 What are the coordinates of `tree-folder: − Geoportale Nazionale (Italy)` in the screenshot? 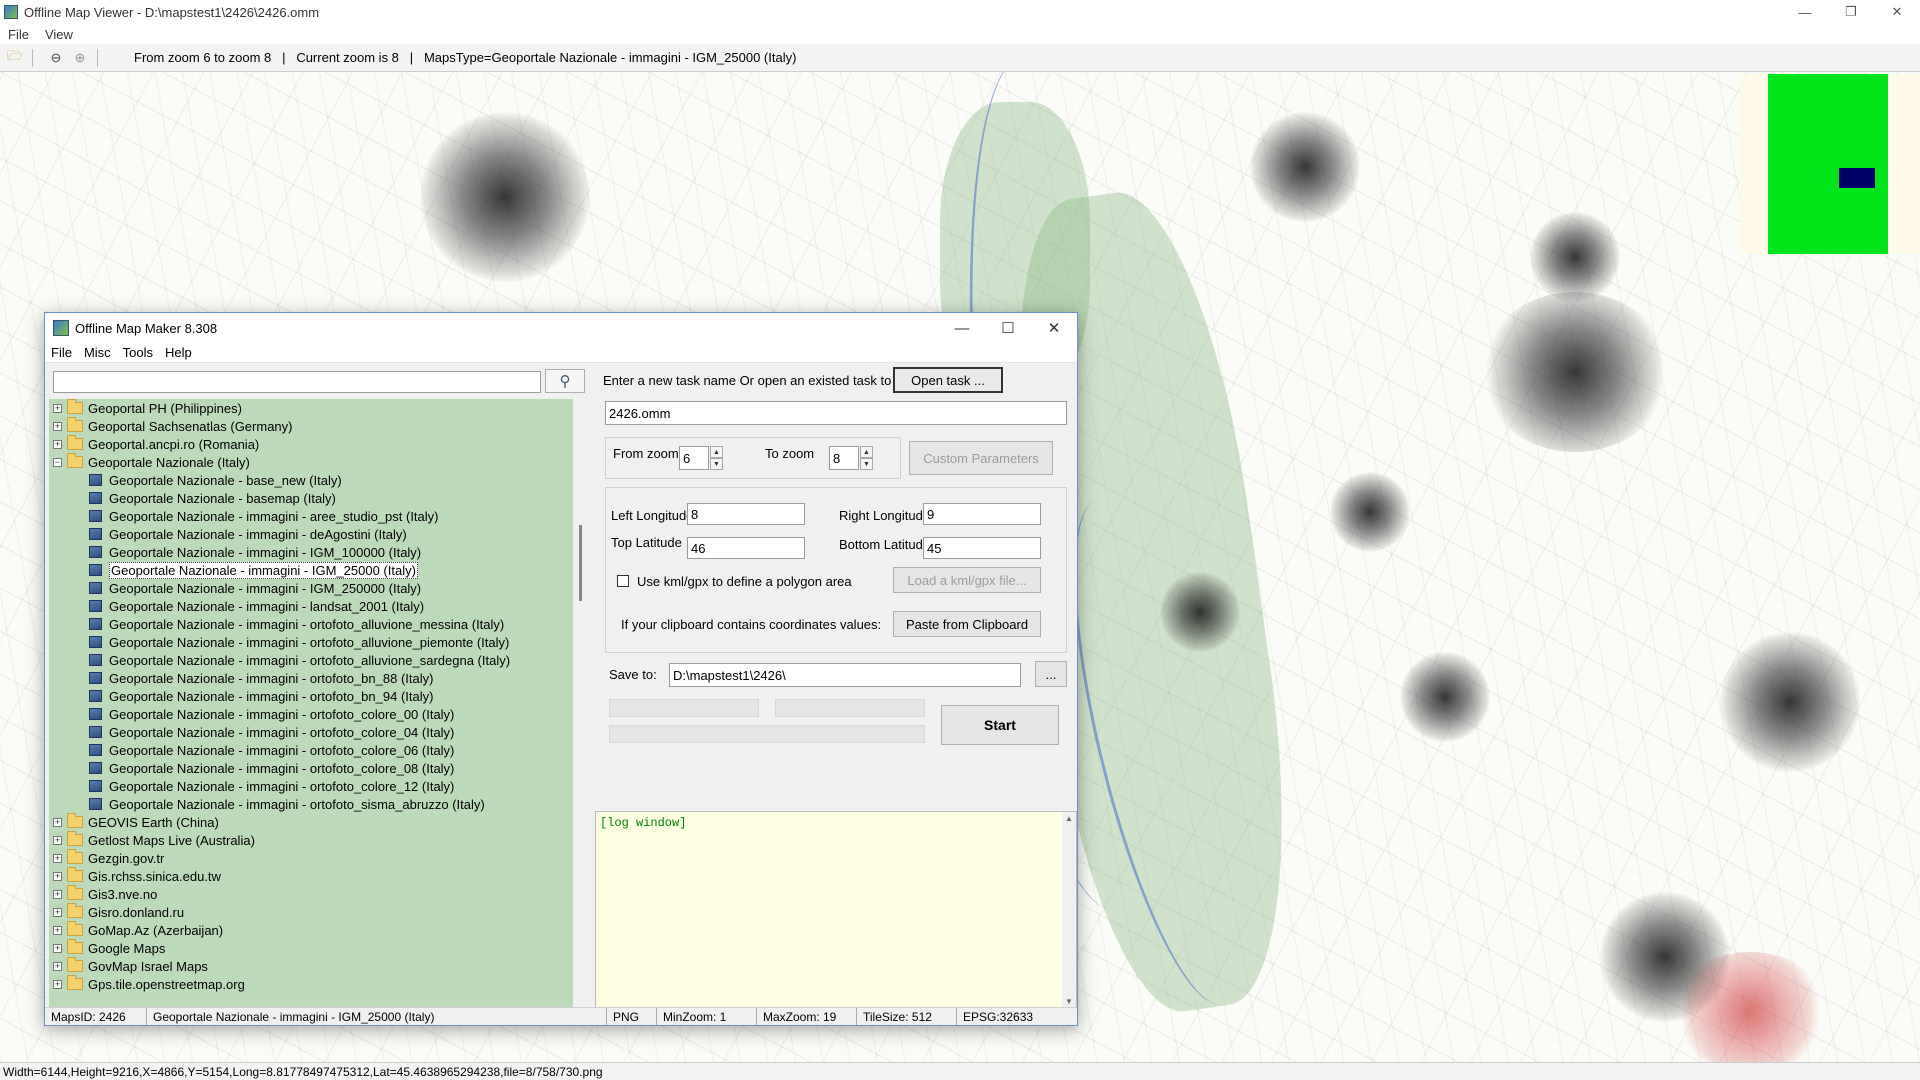 It's located at (311, 462).